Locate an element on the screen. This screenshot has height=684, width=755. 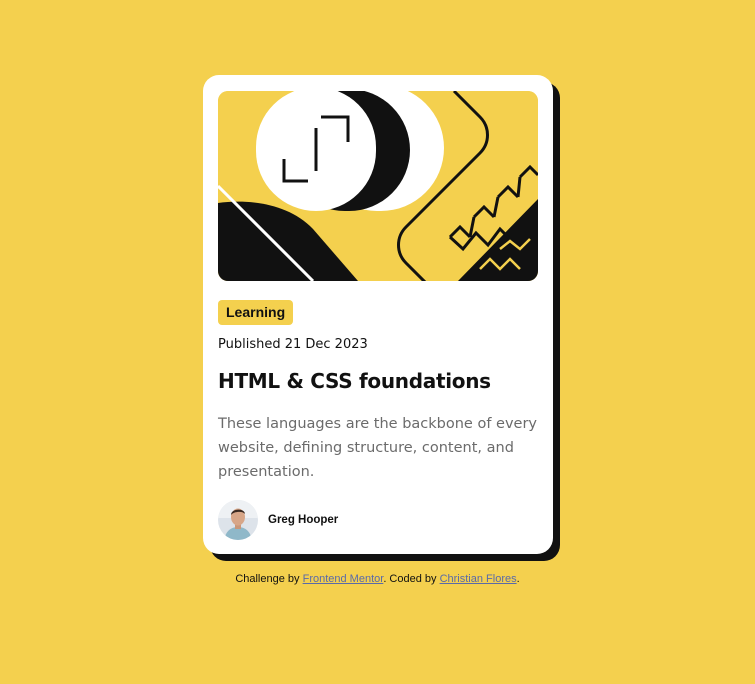
attribution-middle: . Coded by is located at coordinates (411, 579).